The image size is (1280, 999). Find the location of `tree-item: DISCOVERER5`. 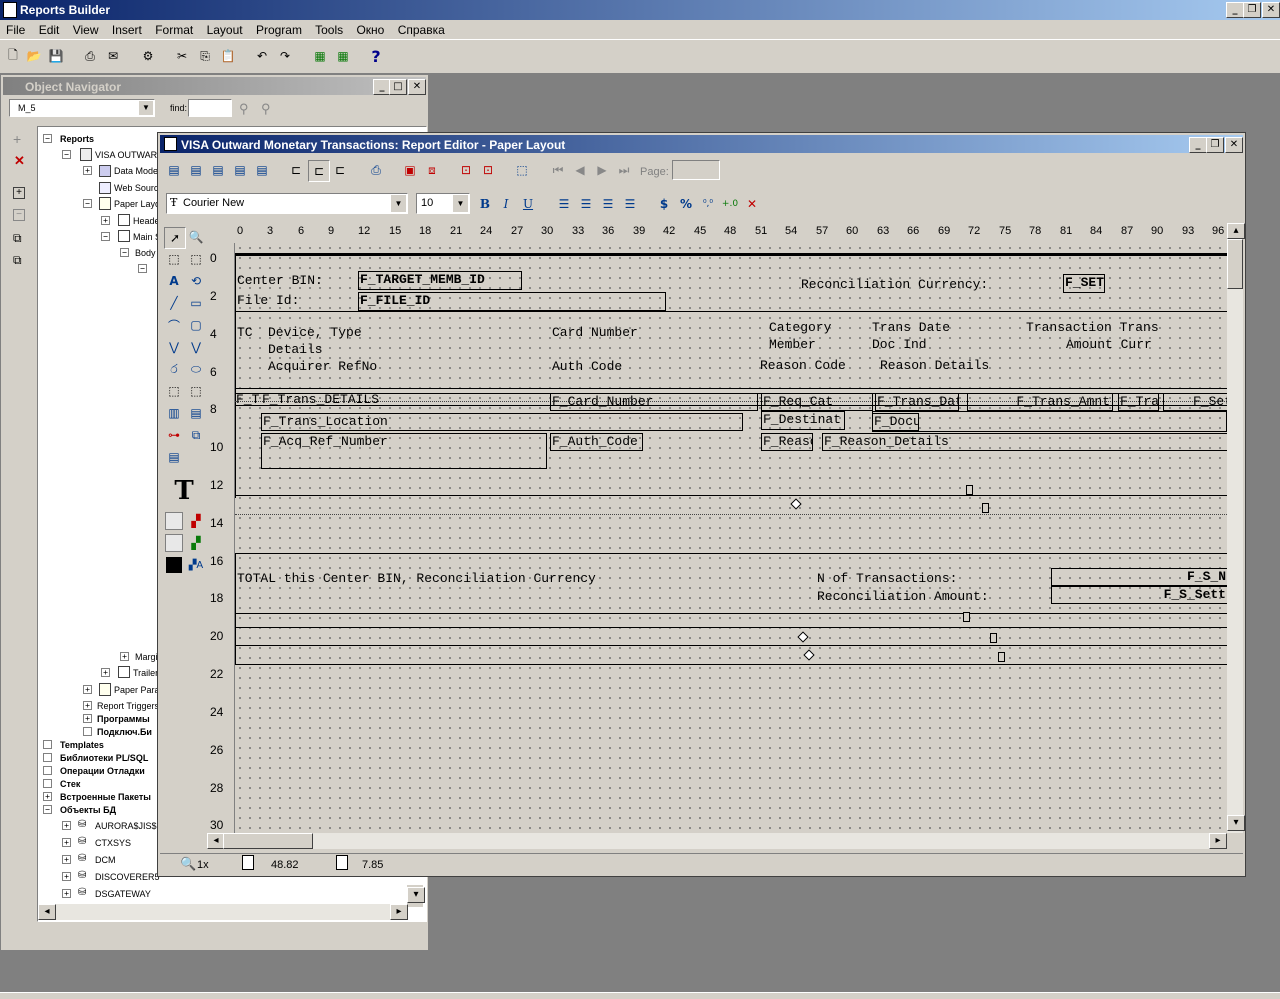

tree-item: DISCOVERER5 is located at coordinates (127, 877).